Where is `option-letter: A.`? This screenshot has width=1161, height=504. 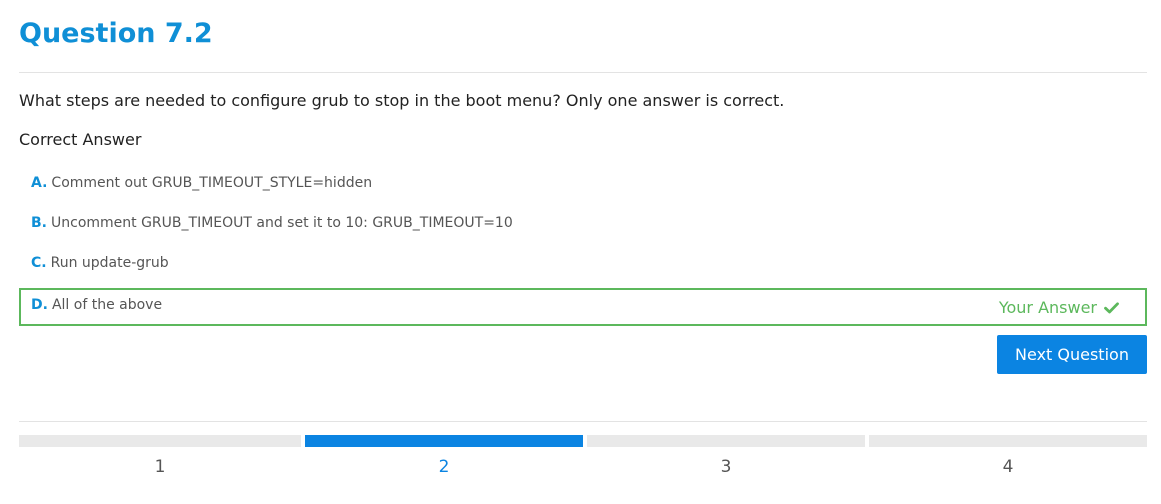
option-letter: A. is located at coordinates (39, 183).